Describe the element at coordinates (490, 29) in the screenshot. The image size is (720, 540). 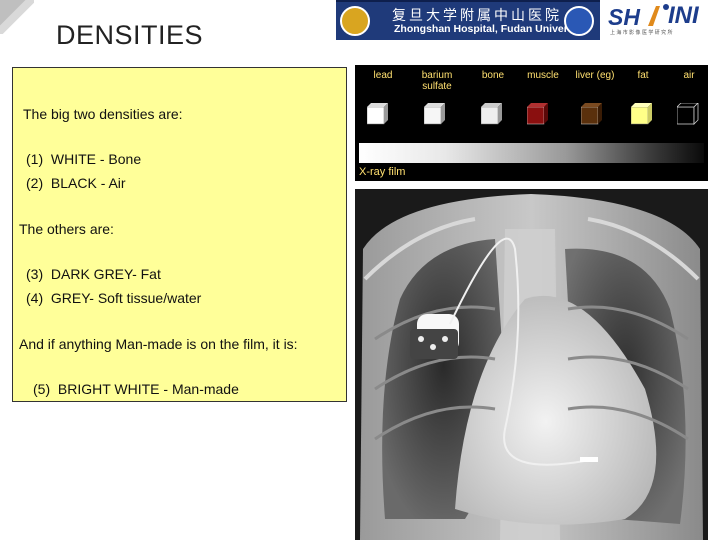
I see `hospital-name-en: Zhongshan Hospital, Fudan University` at that location.